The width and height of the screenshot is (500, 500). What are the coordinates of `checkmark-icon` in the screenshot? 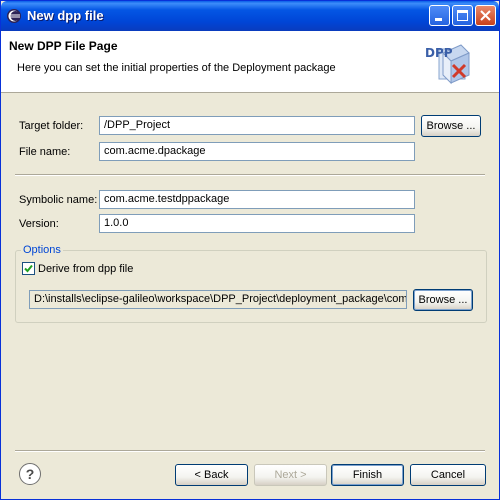 It's located at (28, 268).